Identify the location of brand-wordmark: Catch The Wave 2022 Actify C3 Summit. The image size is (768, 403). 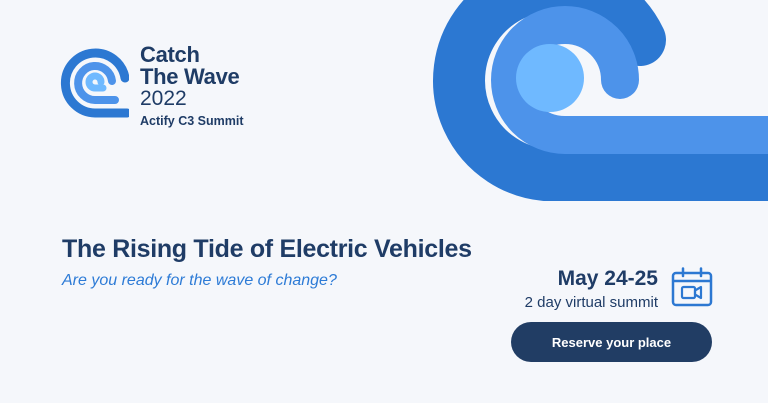
(192, 86).